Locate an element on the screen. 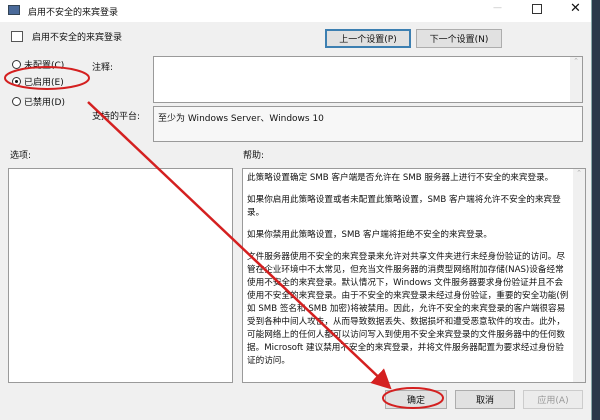 The width and height of the screenshot is (600, 420). highlight-ellipse-enabled is located at coordinates (47, 78).